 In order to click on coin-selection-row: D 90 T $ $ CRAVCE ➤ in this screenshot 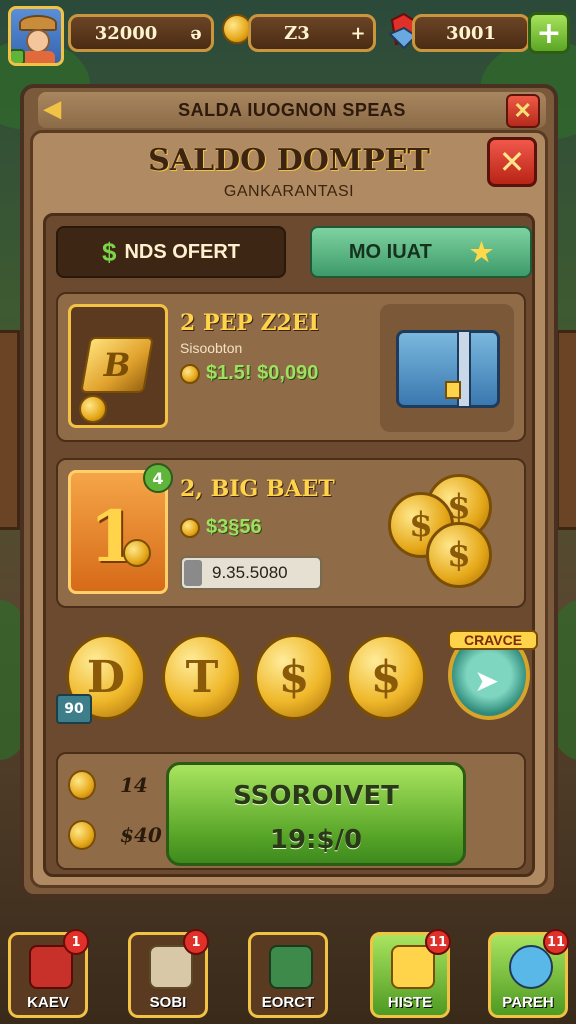, I will do `click(297, 680)`.